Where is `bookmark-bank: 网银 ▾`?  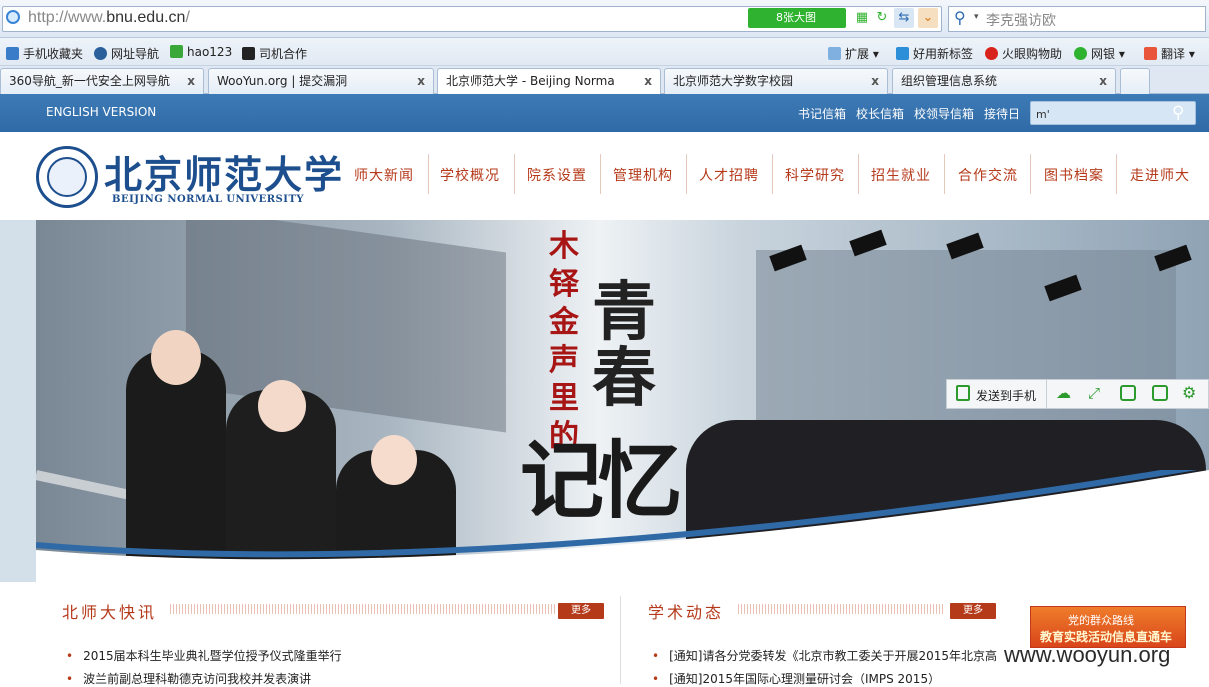
bookmark-bank: 网银 ▾ is located at coordinates (1099, 53).